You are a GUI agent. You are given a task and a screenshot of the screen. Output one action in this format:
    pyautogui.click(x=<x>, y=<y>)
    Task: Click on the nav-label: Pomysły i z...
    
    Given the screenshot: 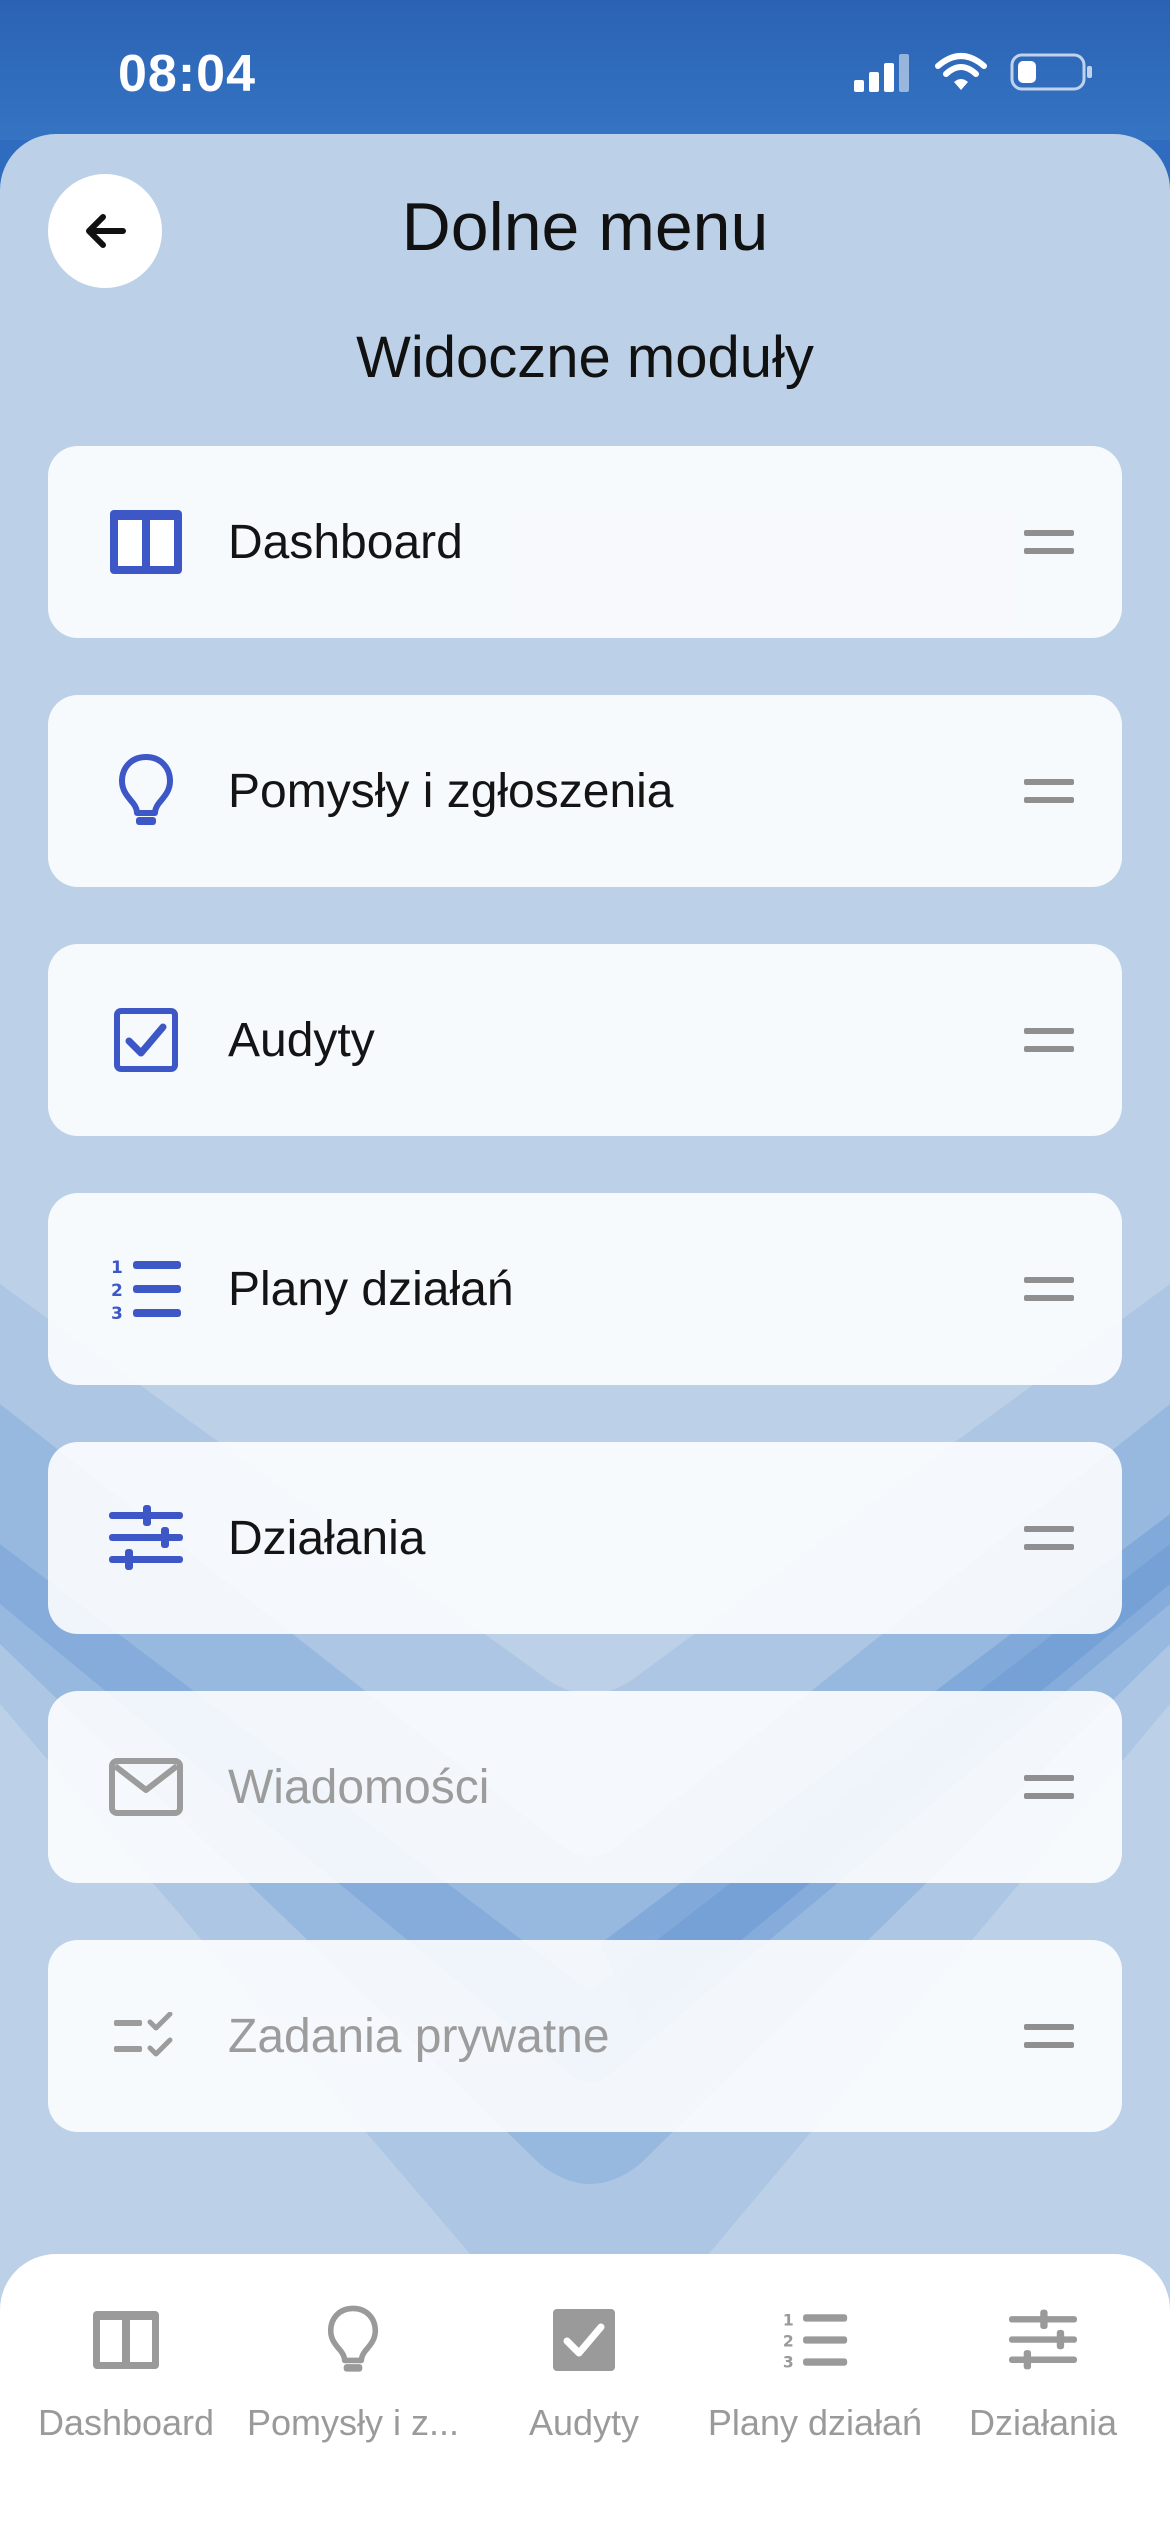 What is the action you would take?
    pyautogui.click(x=353, y=2422)
    